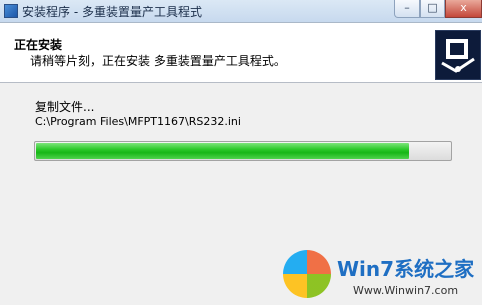  I want to click on minimize-button: –, so click(407, 9).